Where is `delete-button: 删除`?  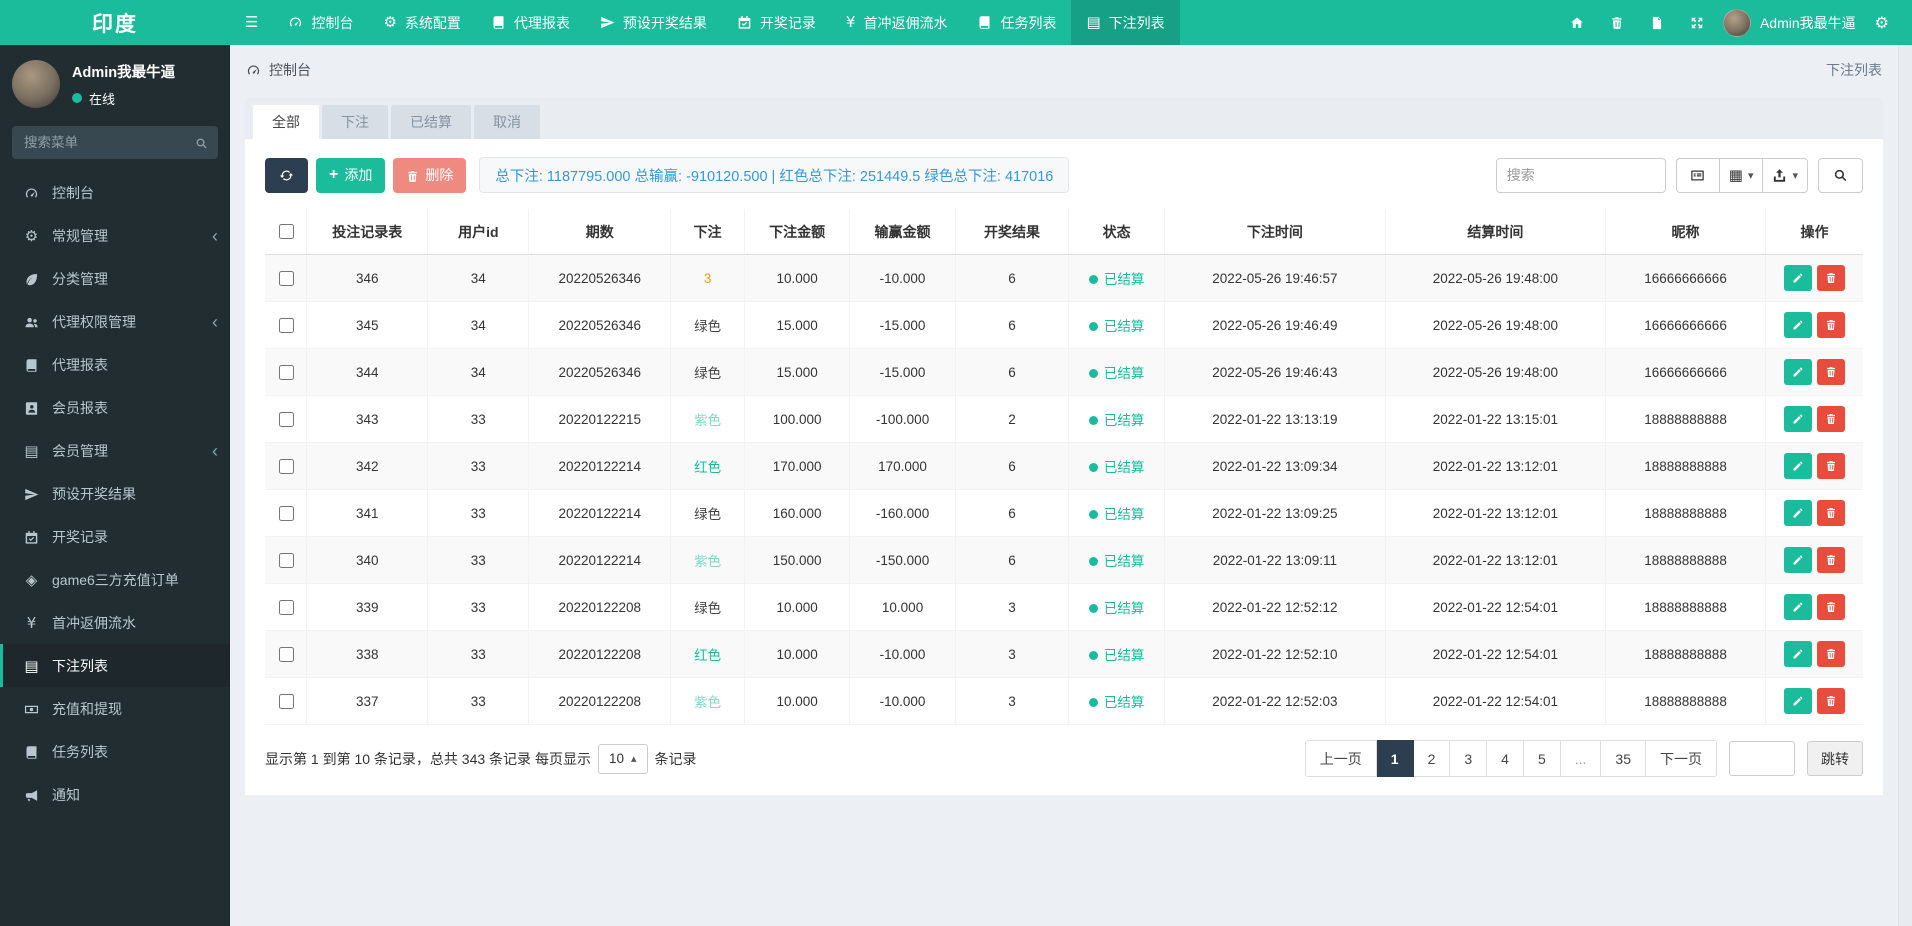
delete-button: 删除 is located at coordinates (430, 175).